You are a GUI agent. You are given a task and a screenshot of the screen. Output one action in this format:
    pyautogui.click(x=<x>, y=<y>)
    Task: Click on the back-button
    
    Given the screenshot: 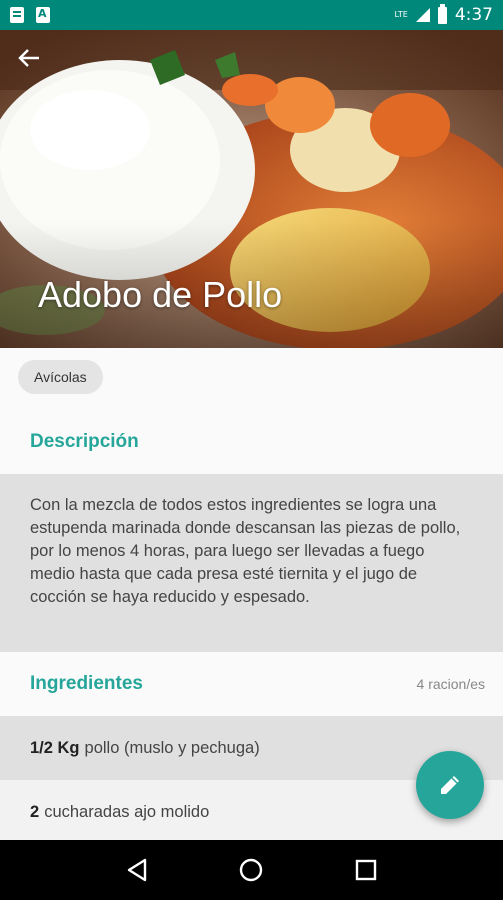 What is the action you would take?
    pyautogui.click(x=33, y=63)
    